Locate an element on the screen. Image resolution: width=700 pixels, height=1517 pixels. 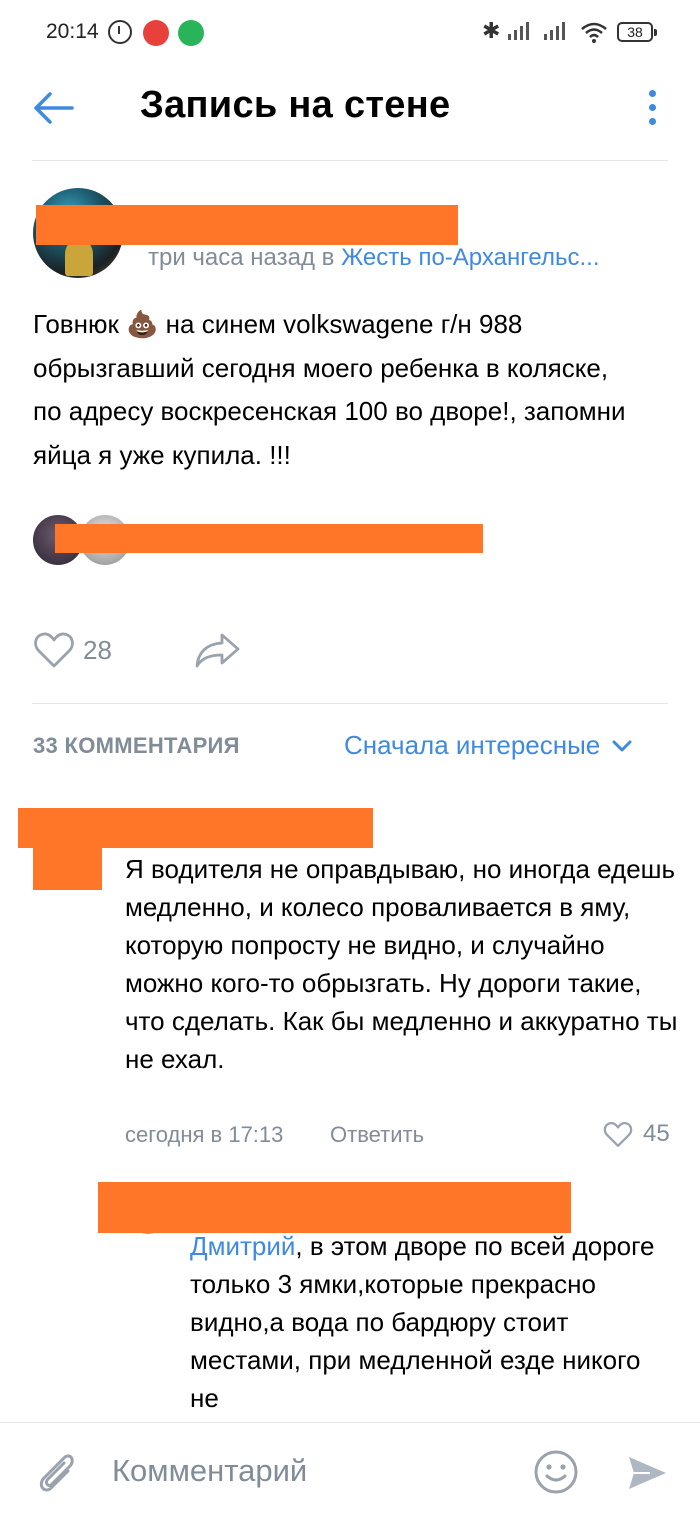
smiley-icon is located at coordinates (556, 1472).